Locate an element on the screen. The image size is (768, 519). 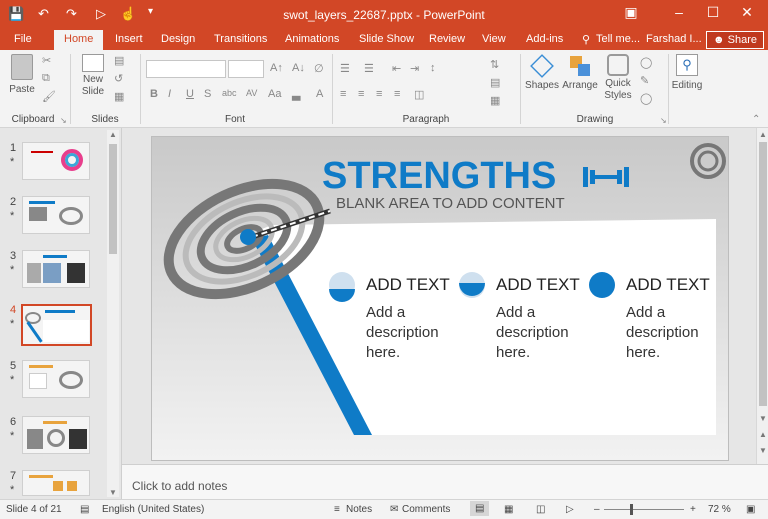
shrink-font-icon: A↓ is located at coordinates (298, 68).